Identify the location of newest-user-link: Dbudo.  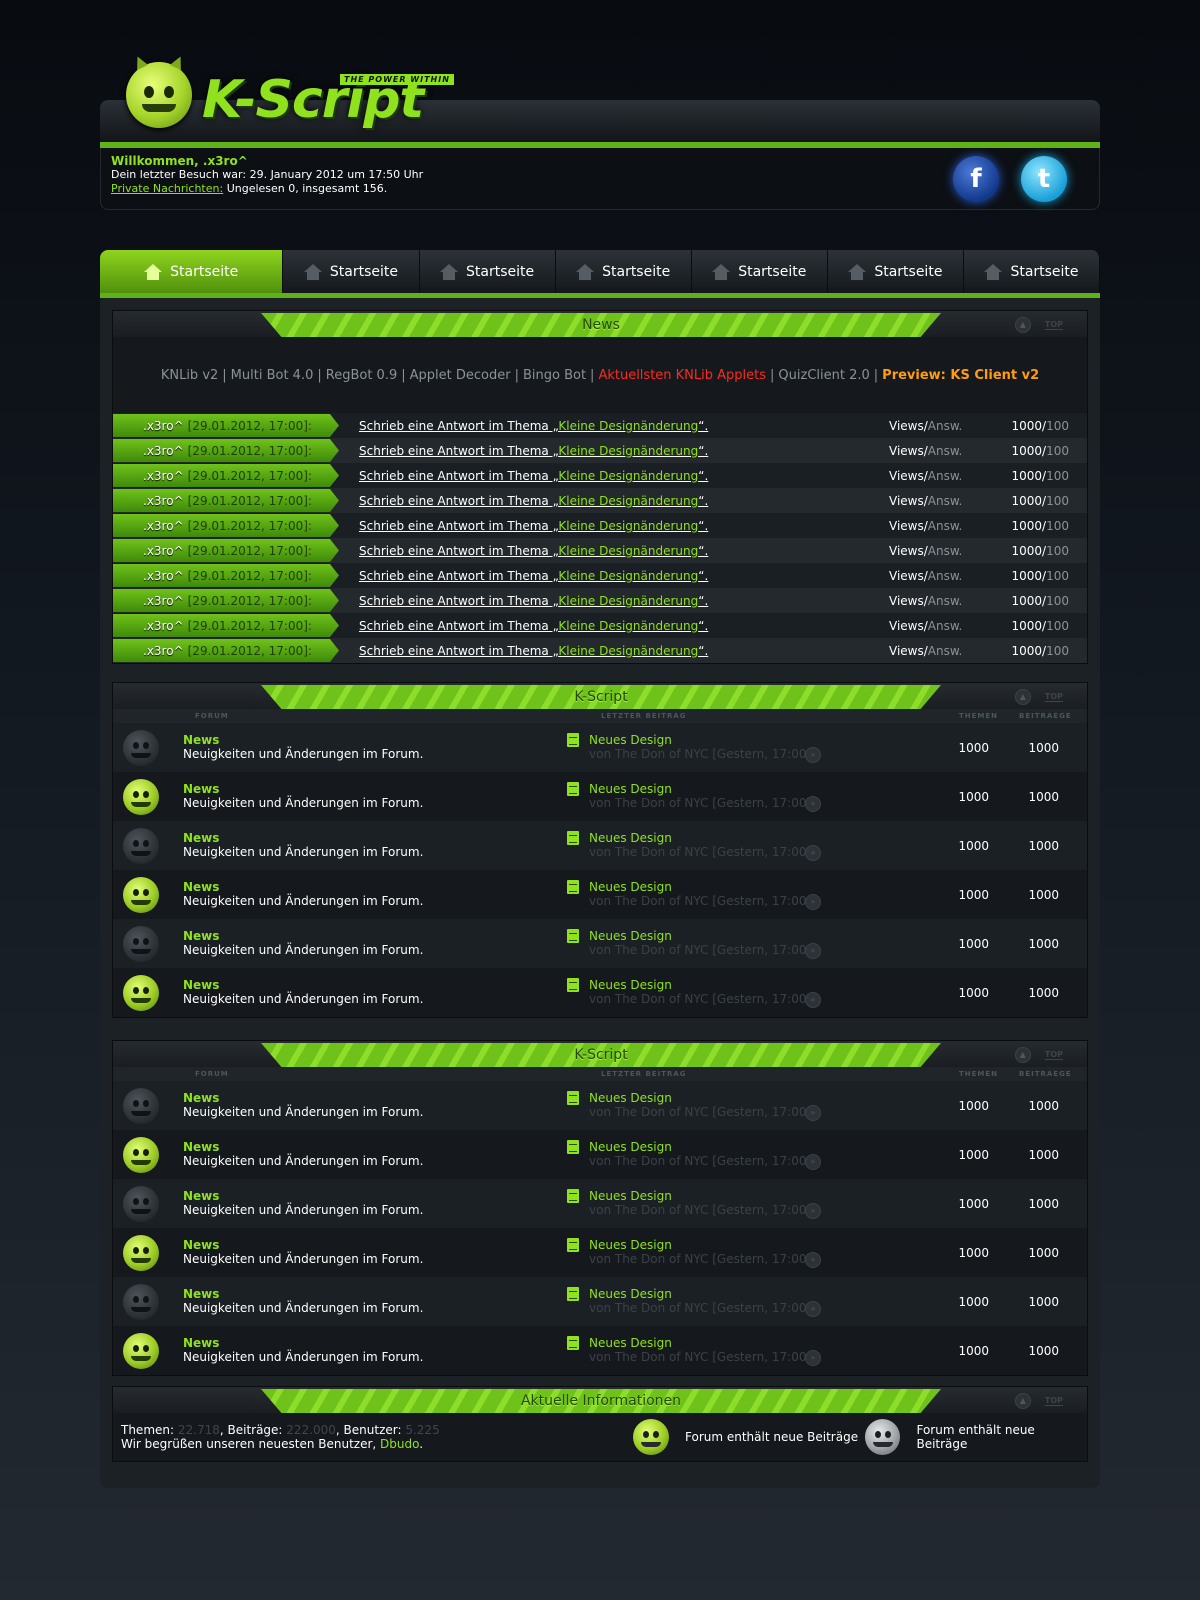
(399, 1444).